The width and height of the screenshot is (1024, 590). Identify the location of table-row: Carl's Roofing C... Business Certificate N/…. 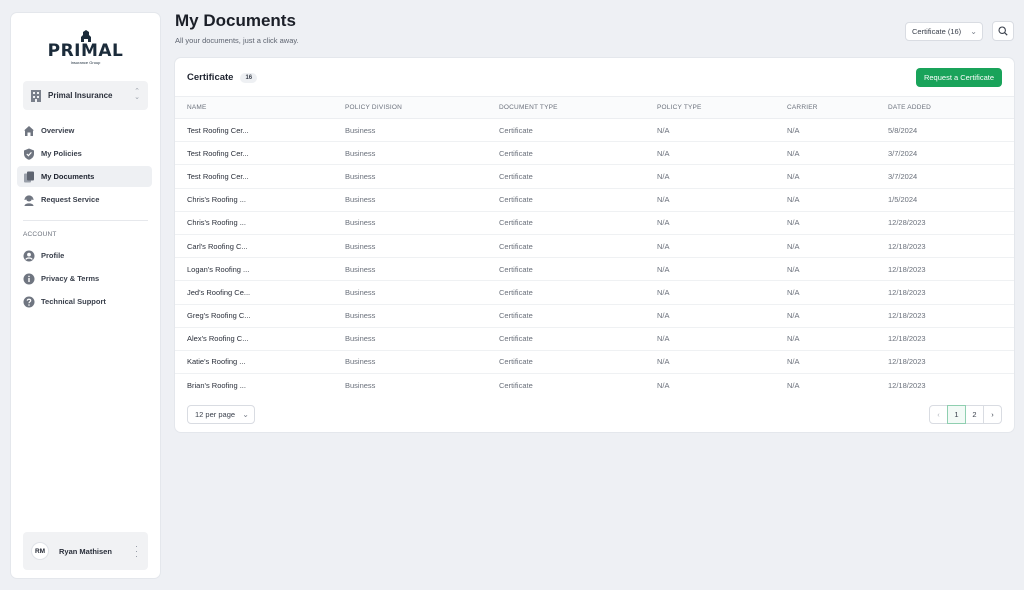
(594, 246).